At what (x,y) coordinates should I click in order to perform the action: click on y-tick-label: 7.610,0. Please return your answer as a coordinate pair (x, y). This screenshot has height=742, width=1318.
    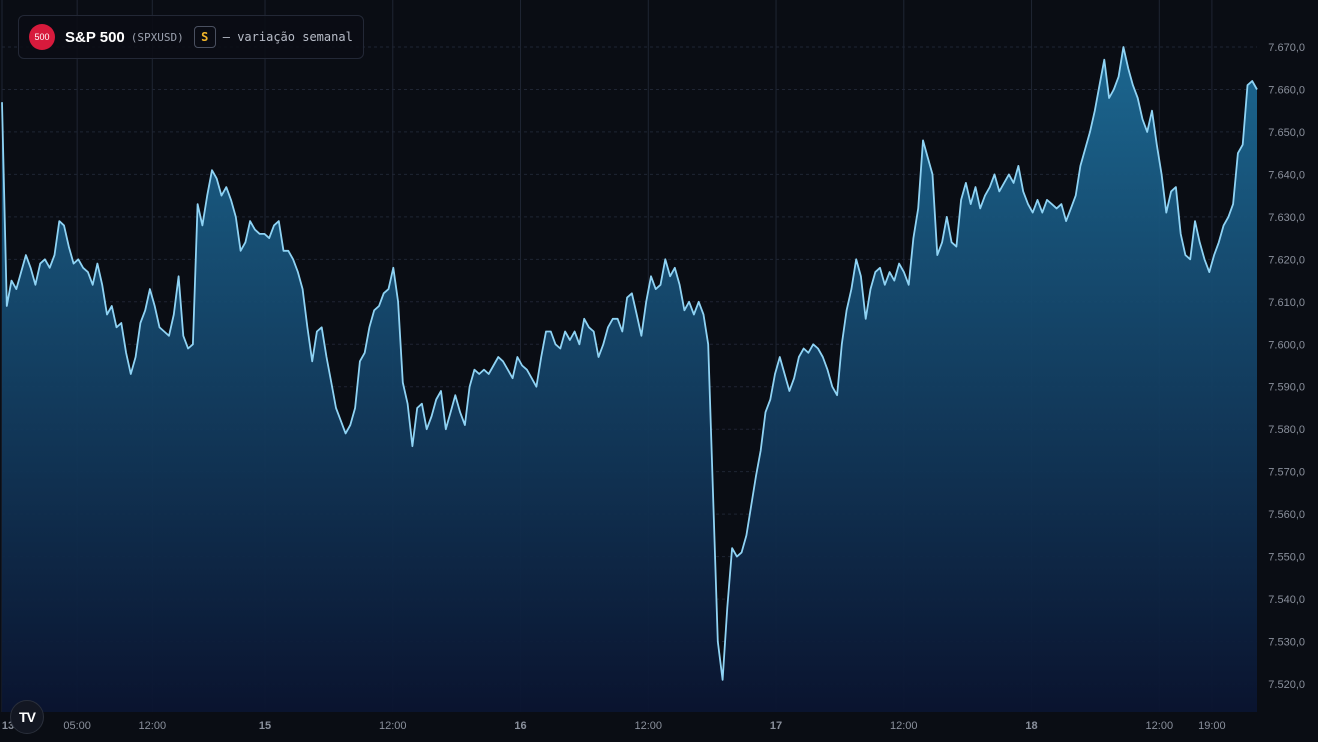
    Looking at the image, I should click on (1286, 303).